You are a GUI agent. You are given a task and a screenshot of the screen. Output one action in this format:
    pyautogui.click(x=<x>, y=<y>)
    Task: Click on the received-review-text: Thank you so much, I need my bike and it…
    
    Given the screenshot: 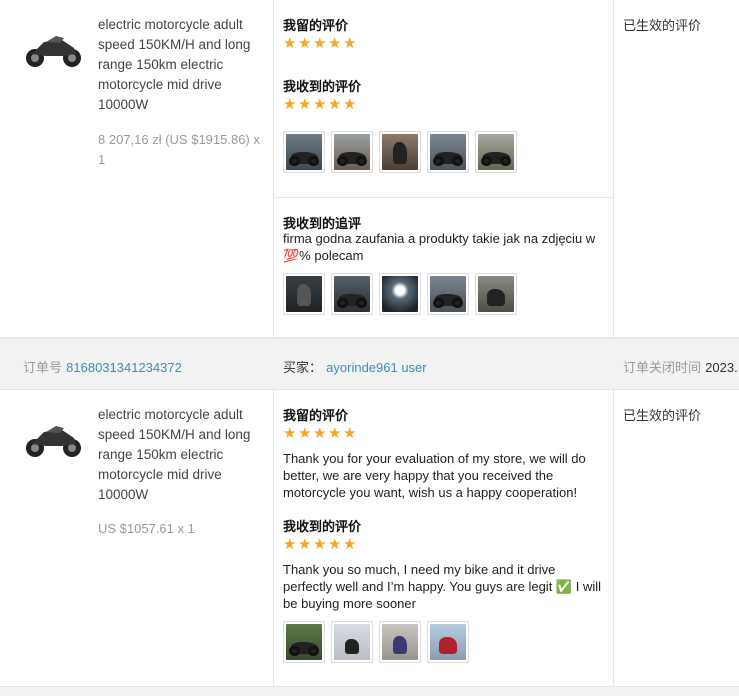 What is the action you would take?
    pyautogui.click(x=442, y=586)
    